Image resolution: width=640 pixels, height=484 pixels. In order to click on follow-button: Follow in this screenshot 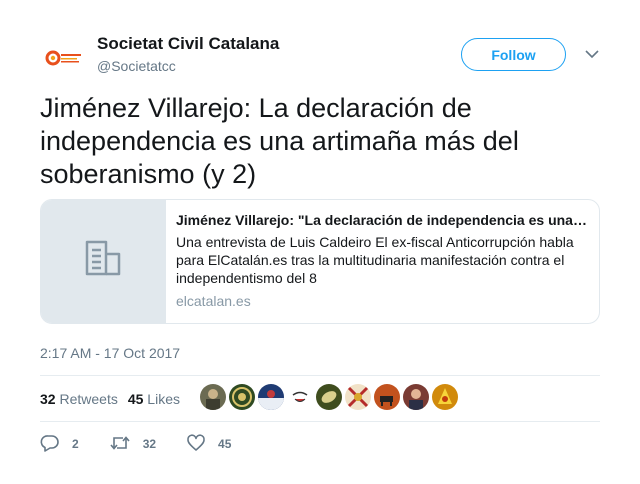, I will do `click(513, 54)`.